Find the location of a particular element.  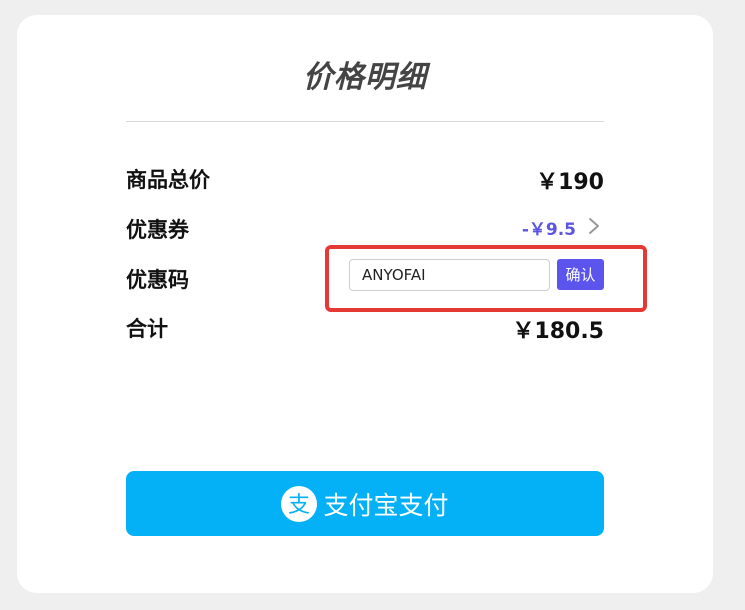

total-label: 合计 is located at coordinates (147, 329).